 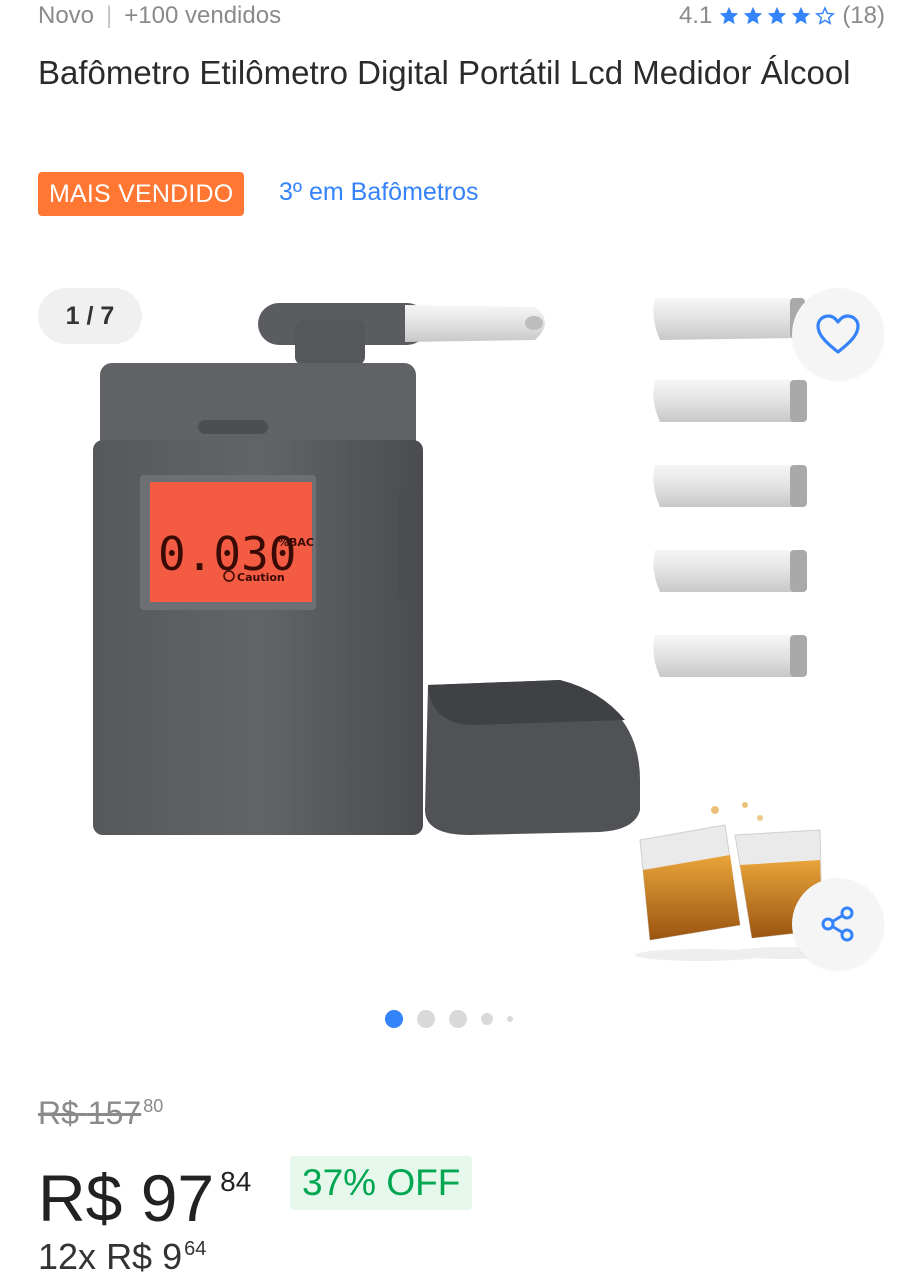 I want to click on lcd-caution: Caution, so click(x=261, y=577).